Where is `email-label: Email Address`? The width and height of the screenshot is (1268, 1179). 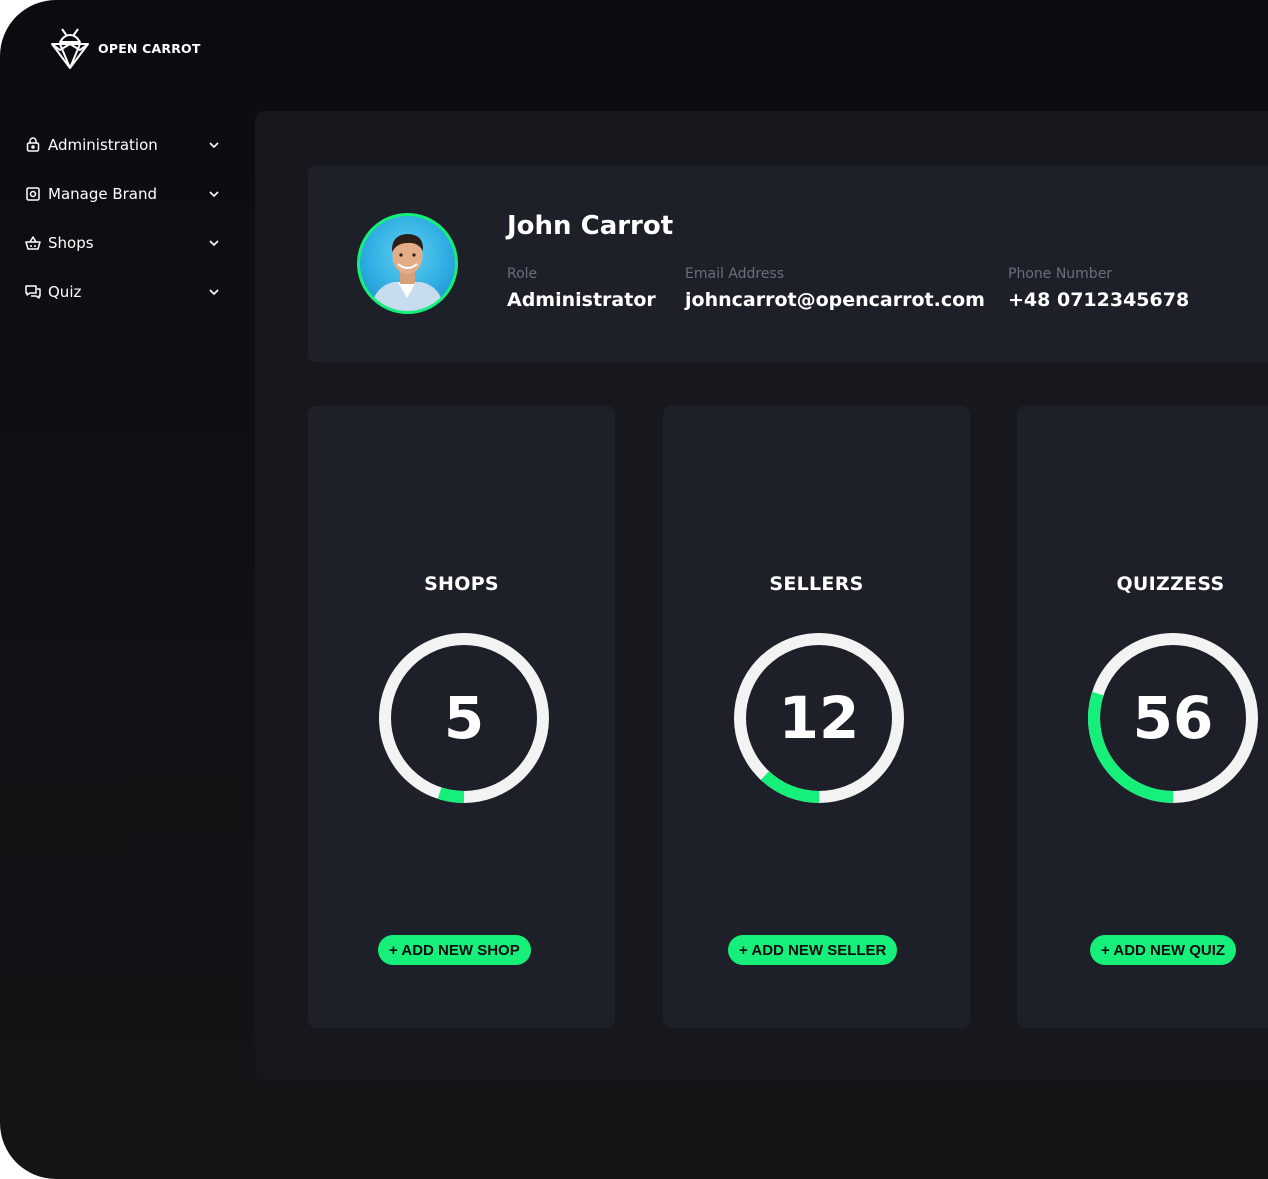
email-label: Email Address is located at coordinates (735, 274).